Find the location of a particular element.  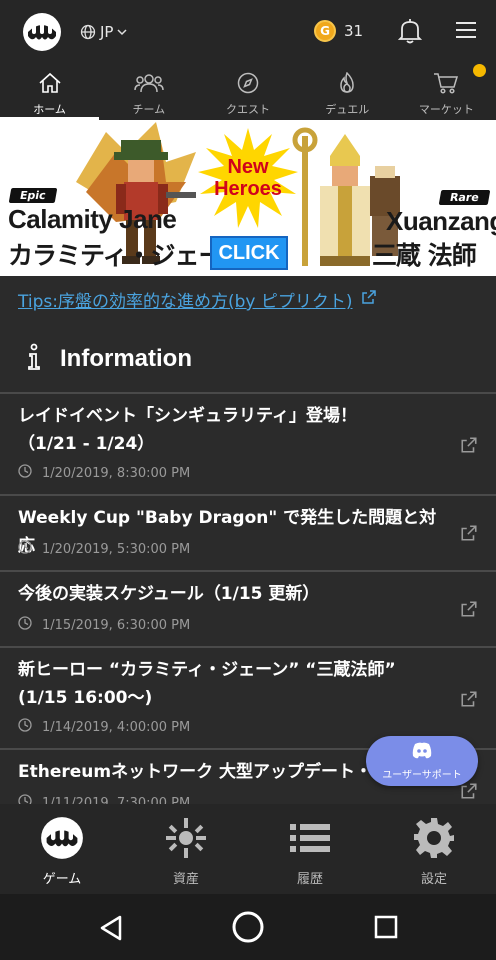

main-nav: ホーム チーム クエスト デュエル マーケット is located at coordinates (248, 92).